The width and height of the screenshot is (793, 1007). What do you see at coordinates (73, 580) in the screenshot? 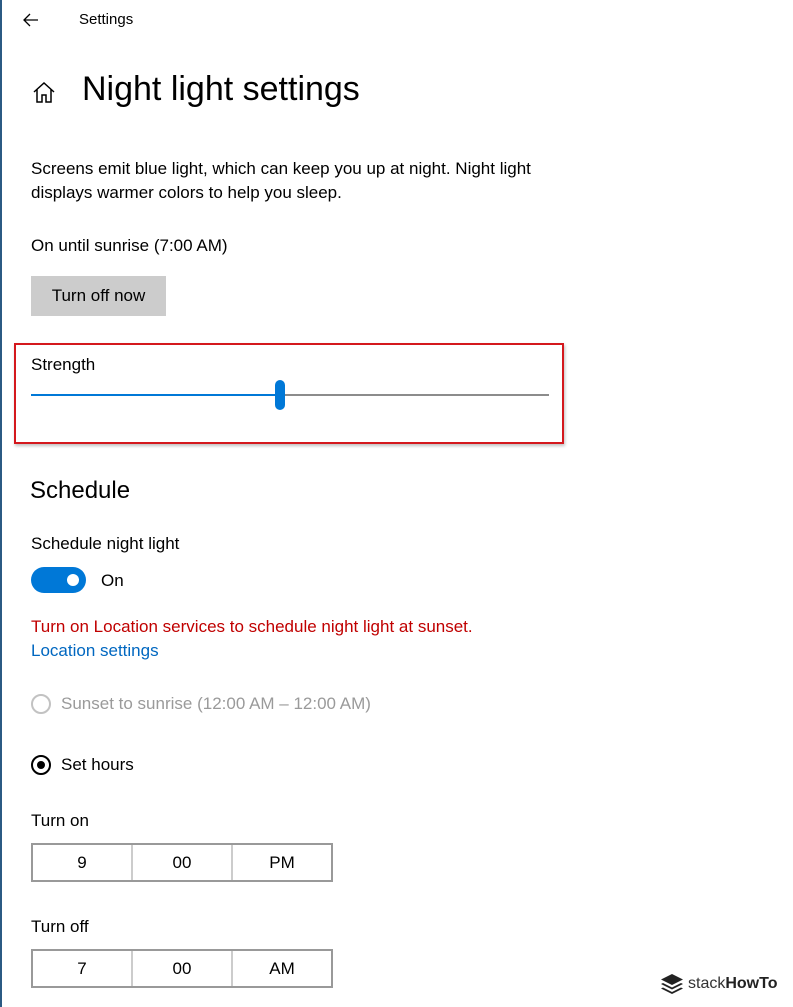
I see `toggle-knob` at bounding box center [73, 580].